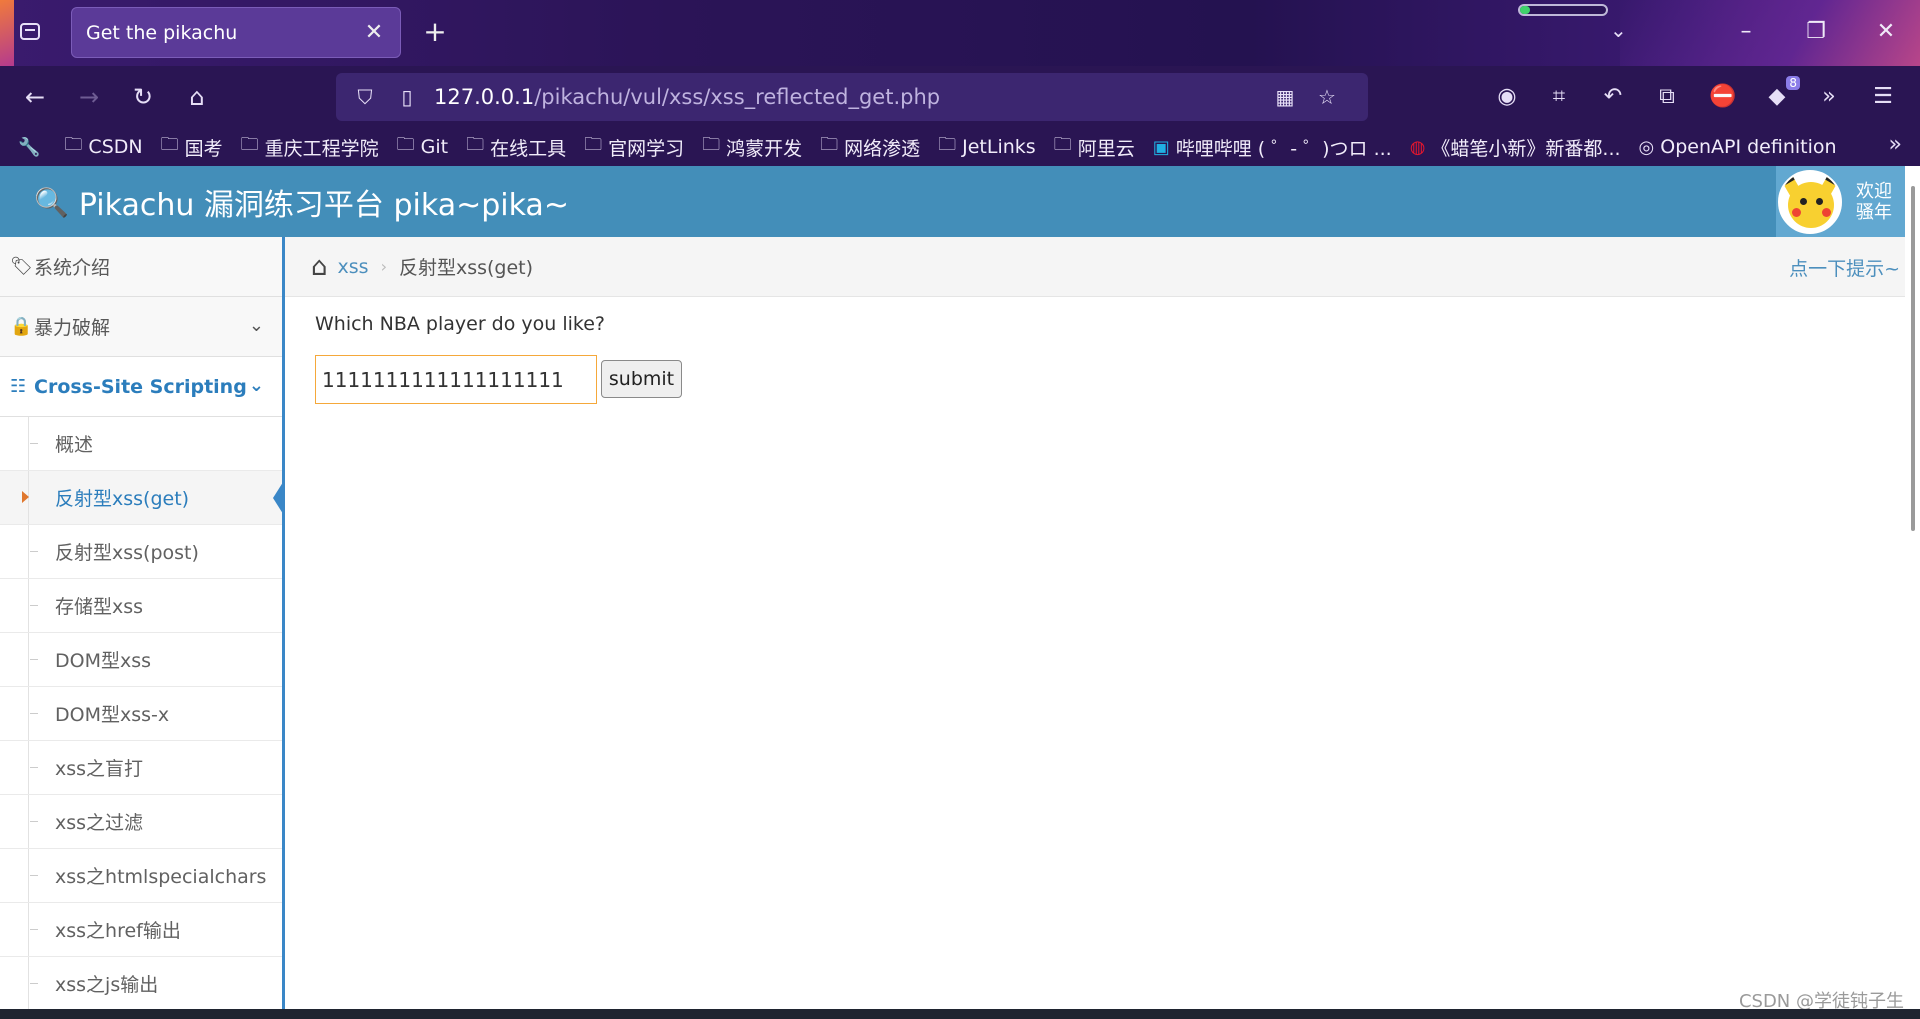 The height and width of the screenshot is (1019, 1920). I want to click on sidebar-item-bruteforce: 🔒 暴力破解 ⌄, so click(141, 327).